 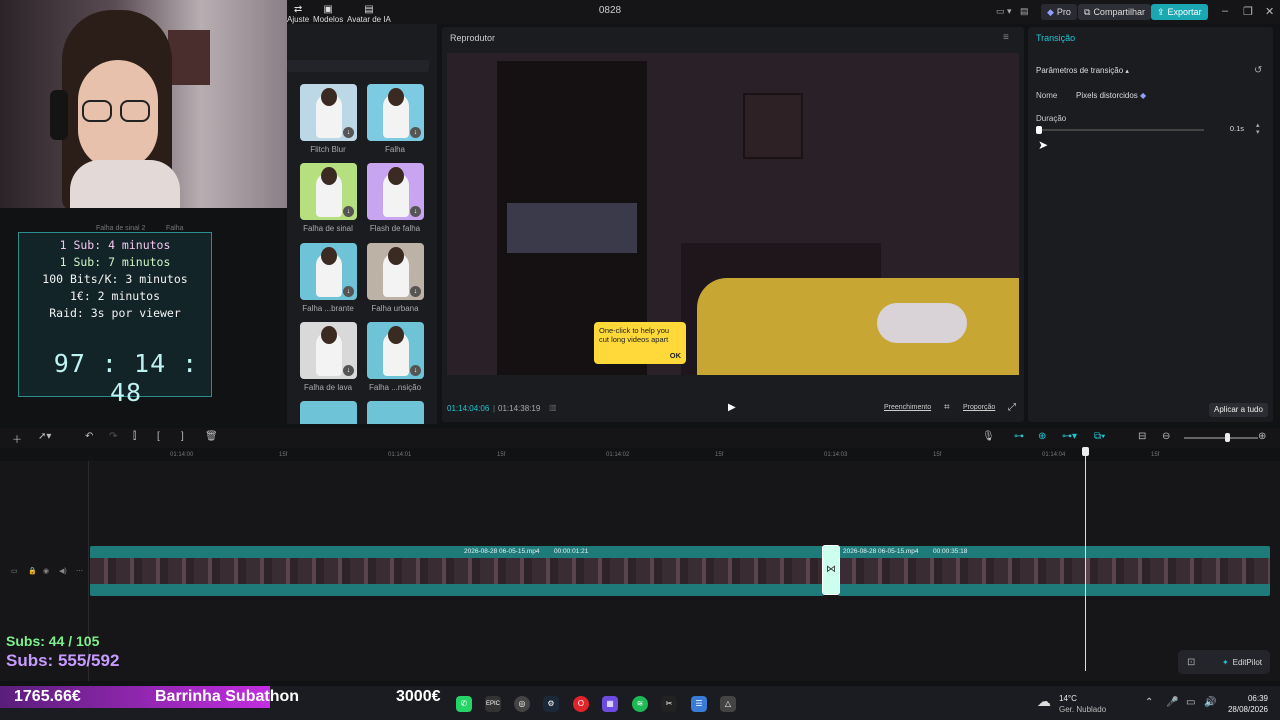 What do you see at coordinates (907, 407) in the screenshot?
I see `fill-button: Preenchimento` at bounding box center [907, 407].